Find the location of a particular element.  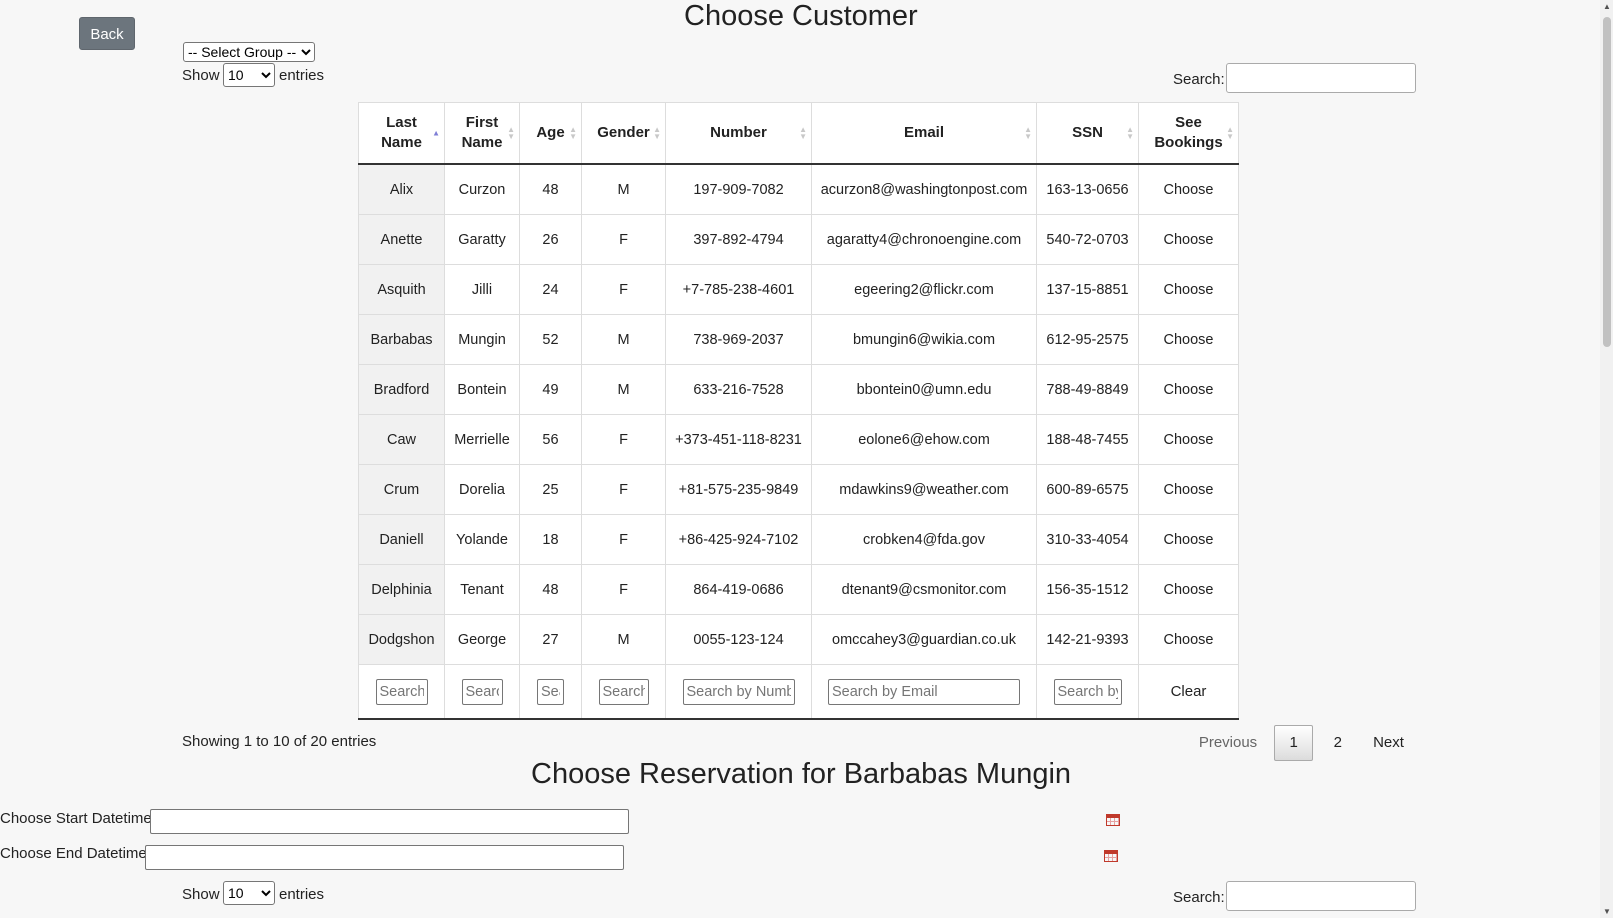

previous-page-button: Previous is located at coordinates (1228, 744).